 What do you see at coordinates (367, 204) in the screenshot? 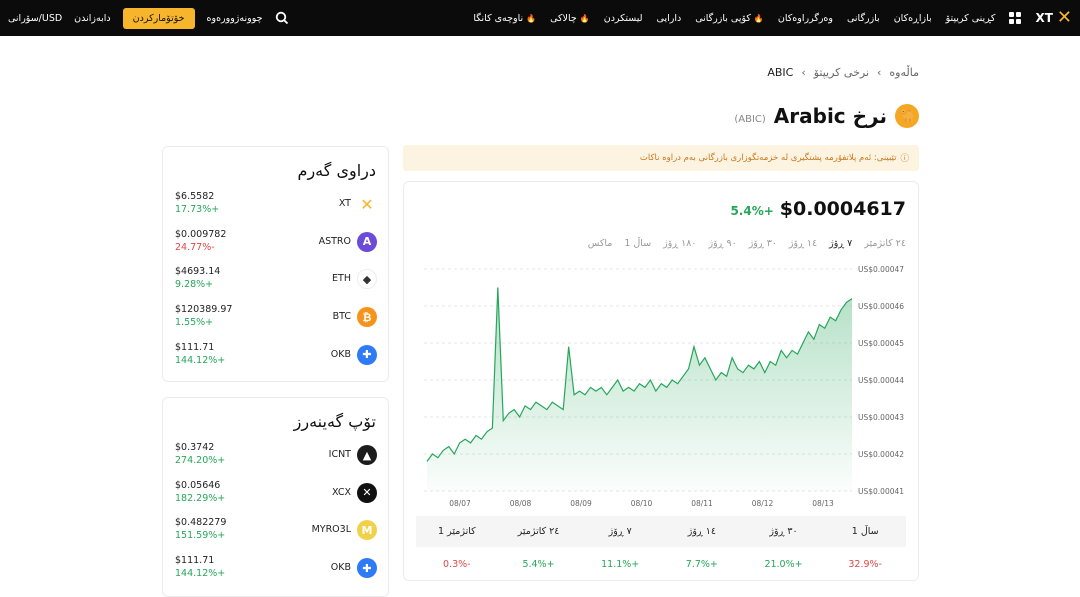
I see `xt-icon: ✕` at bounding box center [367, 204].